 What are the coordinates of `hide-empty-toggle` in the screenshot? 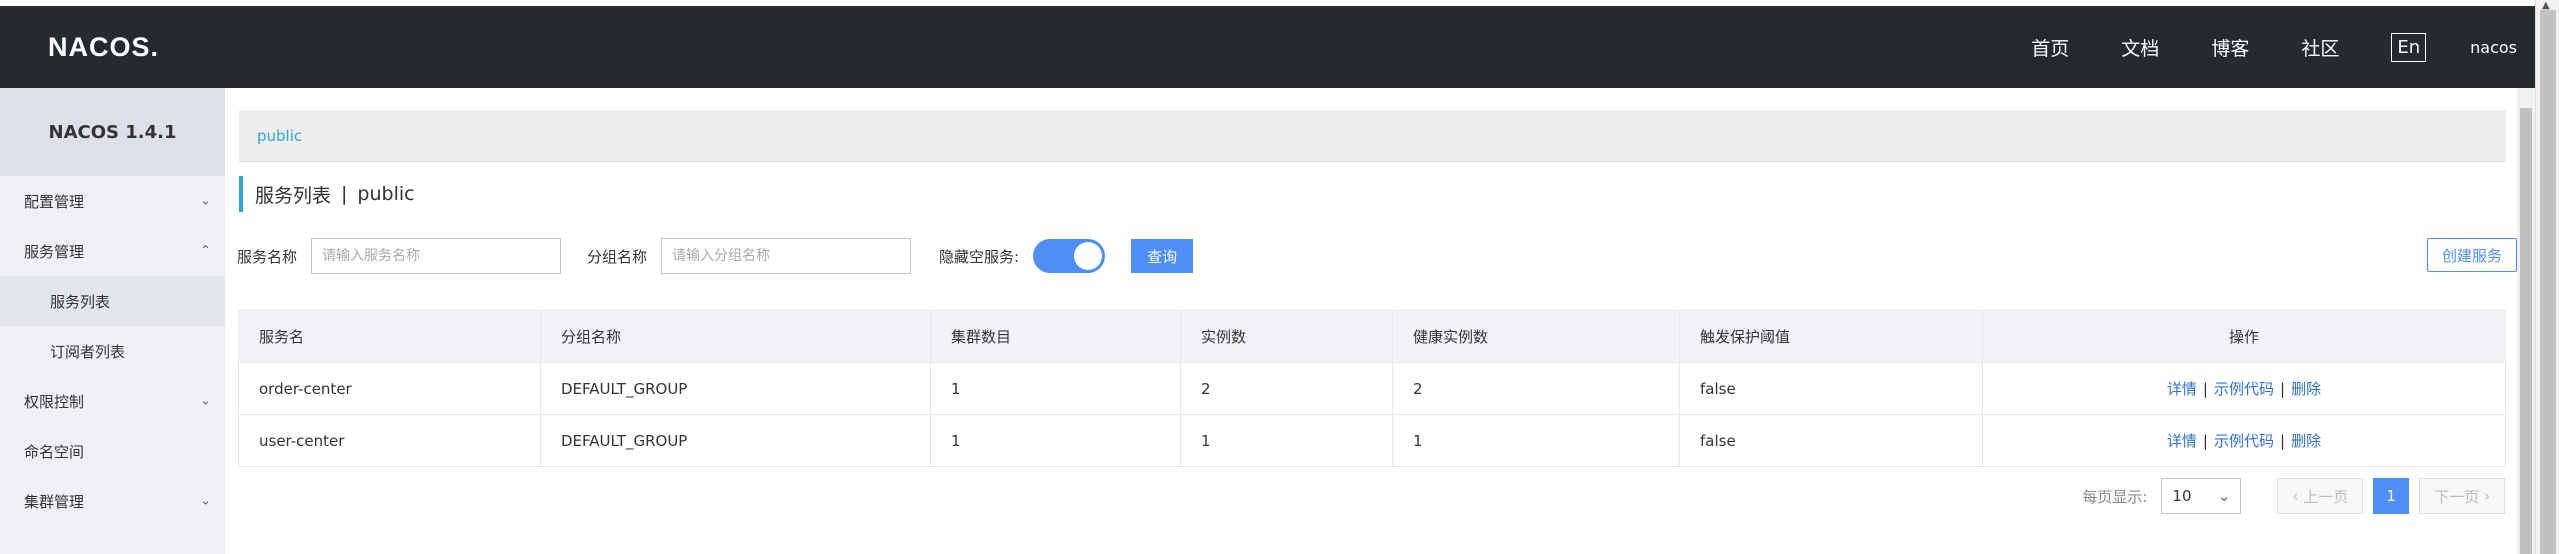 It's located at (1069, 256).